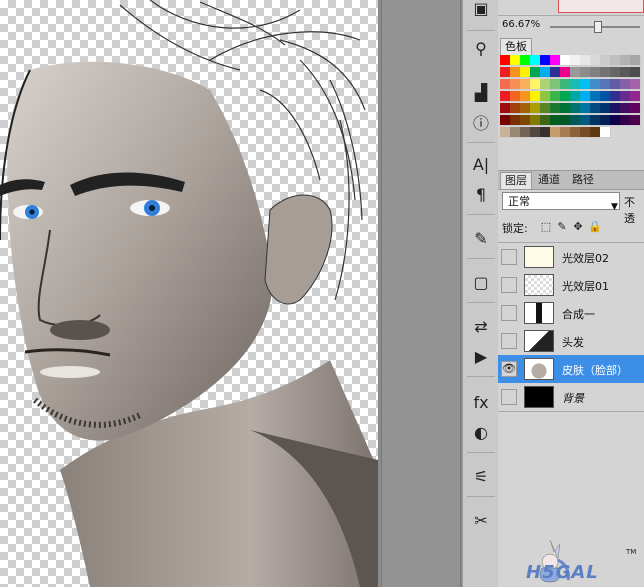  Describe the element at coordinates (595, 370) in the screenshot. I see `layer-name: 皮肤（脸部）` at that location.